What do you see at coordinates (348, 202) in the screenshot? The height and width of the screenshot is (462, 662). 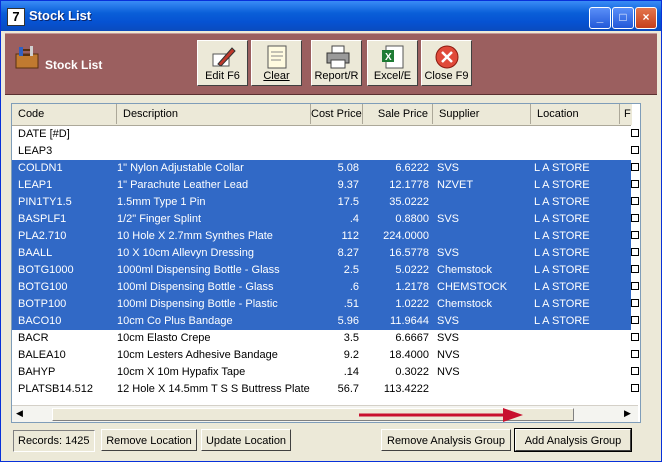 I see `cell-cost: 17.5` at bounding box center [348, 202].